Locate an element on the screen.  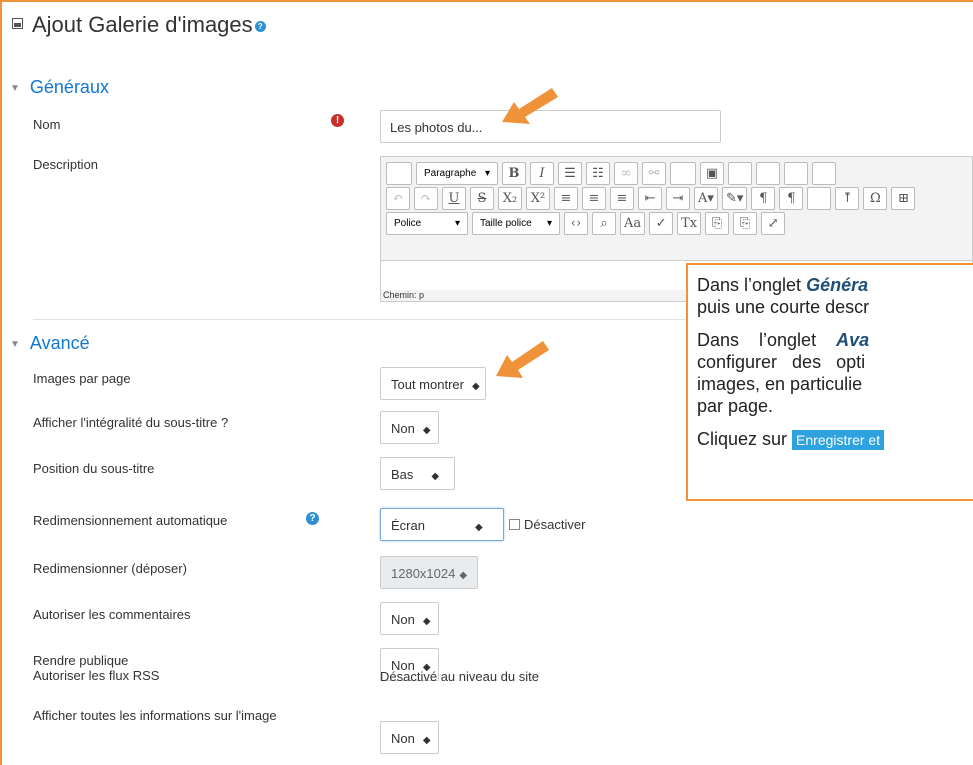
underline-icon: U is located at coordinates (454, 198).